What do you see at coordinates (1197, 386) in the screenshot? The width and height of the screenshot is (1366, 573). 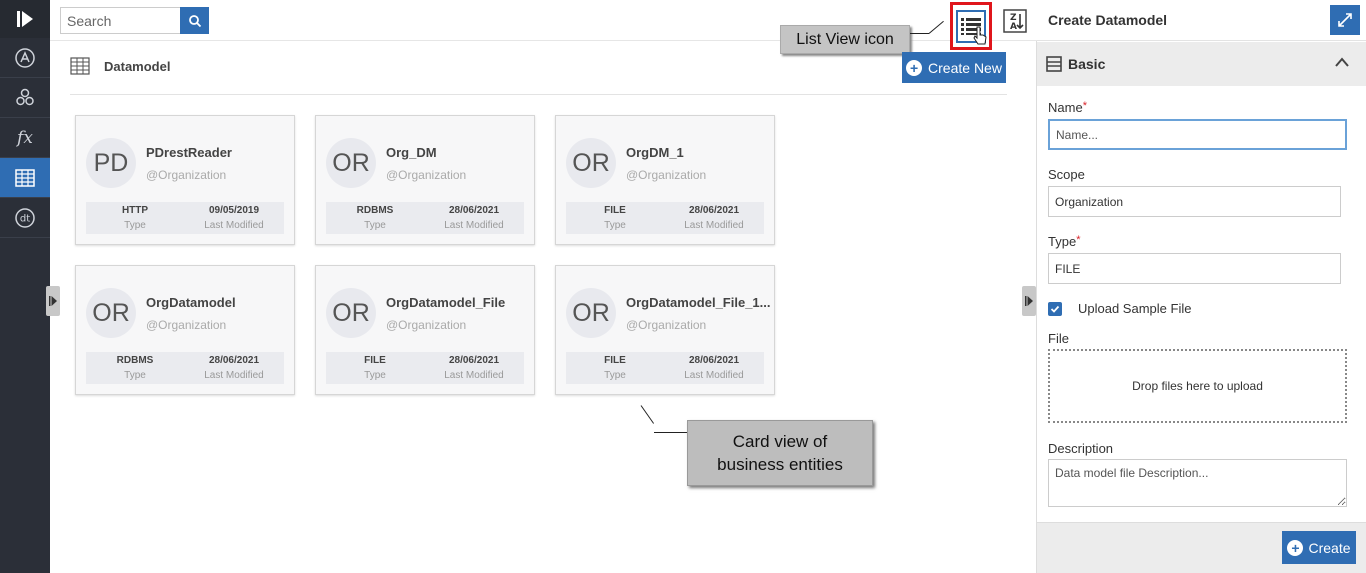 I see `file-dropzone: Drop files here to upload` at bounding box center [1197, 386].